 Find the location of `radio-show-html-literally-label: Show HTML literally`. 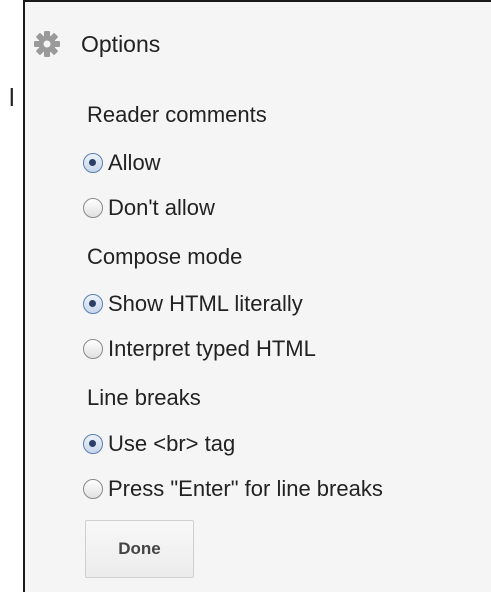

radio-show-html-literally-label: Show HTML literally is located at coordinates (205, 303).